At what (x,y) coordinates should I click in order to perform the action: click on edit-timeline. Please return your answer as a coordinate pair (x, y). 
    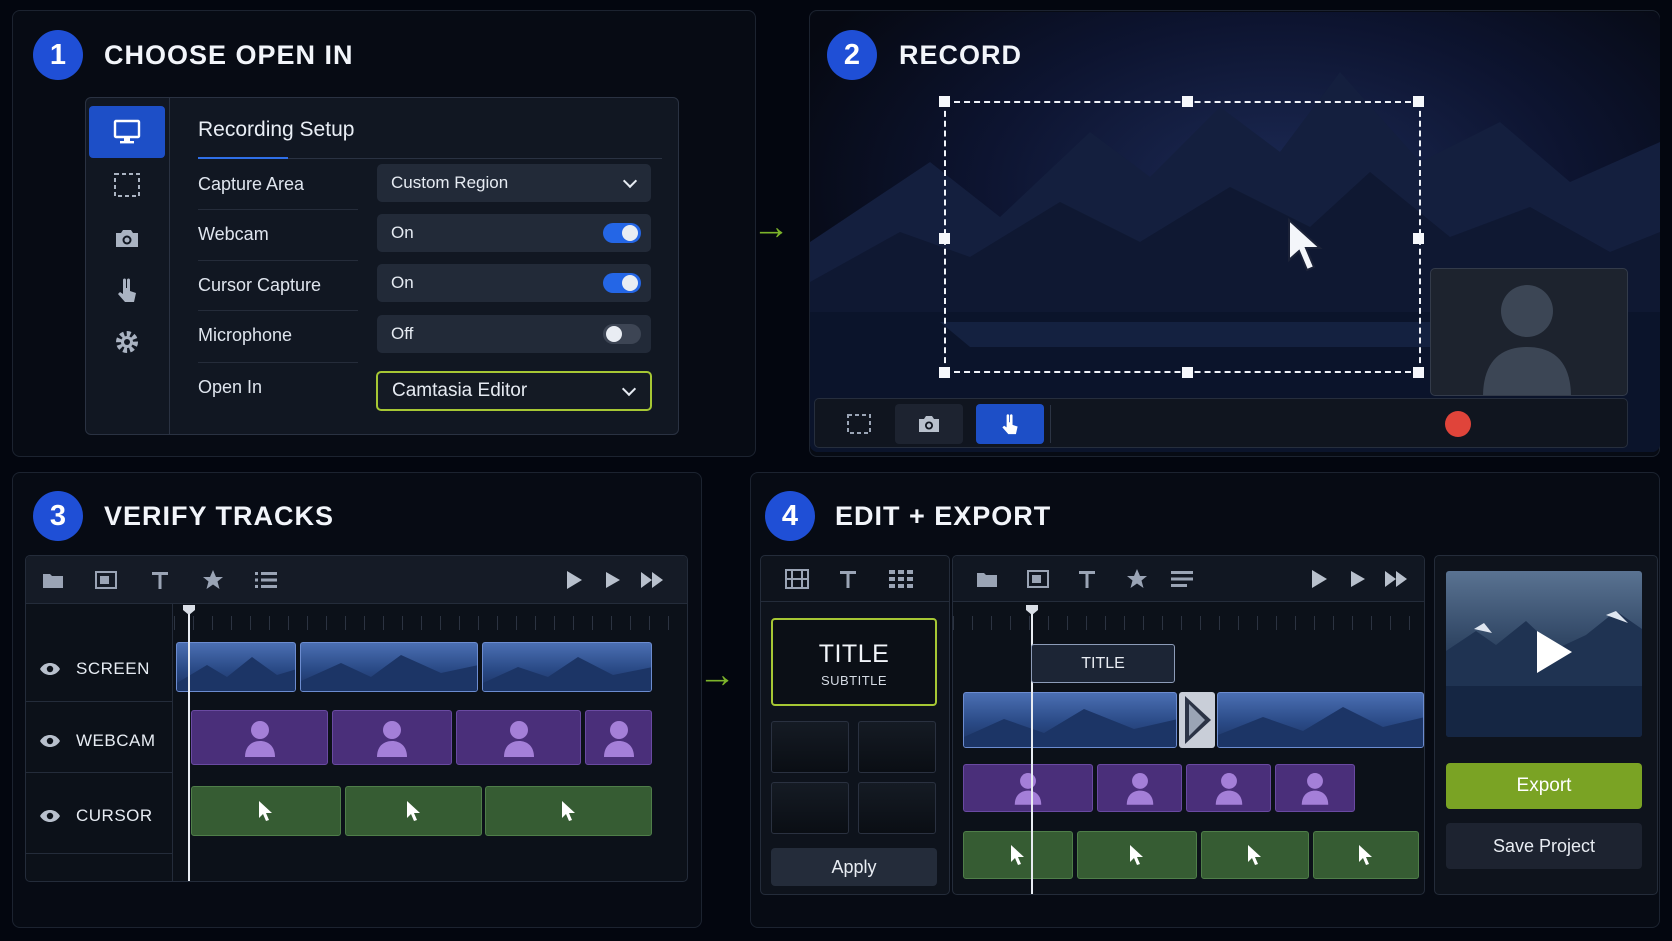
    Looking at the image, I should click on (1188, 725).